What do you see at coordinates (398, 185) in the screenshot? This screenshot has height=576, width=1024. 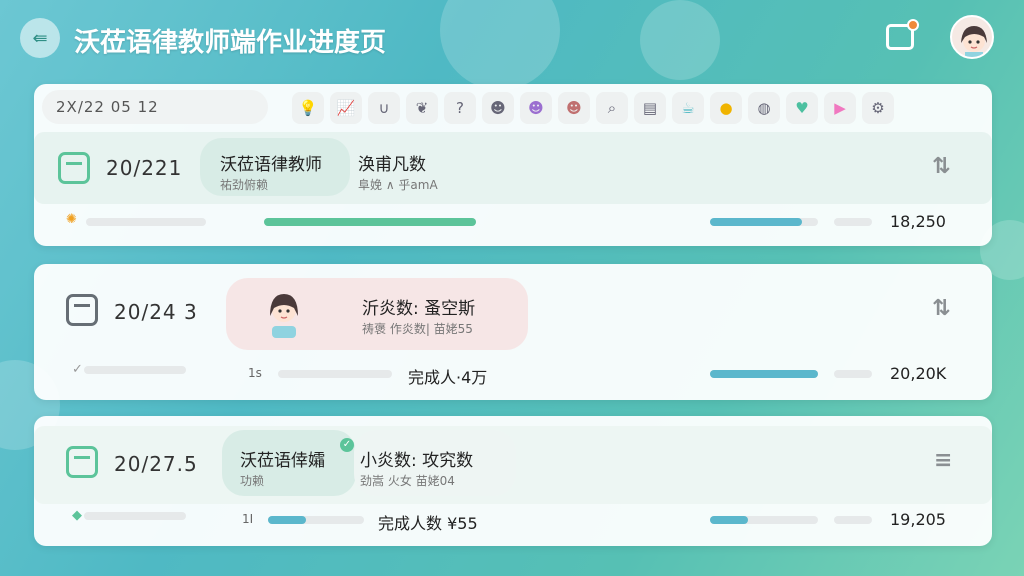 I see `stat-sub: 阜娩 ∧ 乎amA` at bounding box center [398, 185].